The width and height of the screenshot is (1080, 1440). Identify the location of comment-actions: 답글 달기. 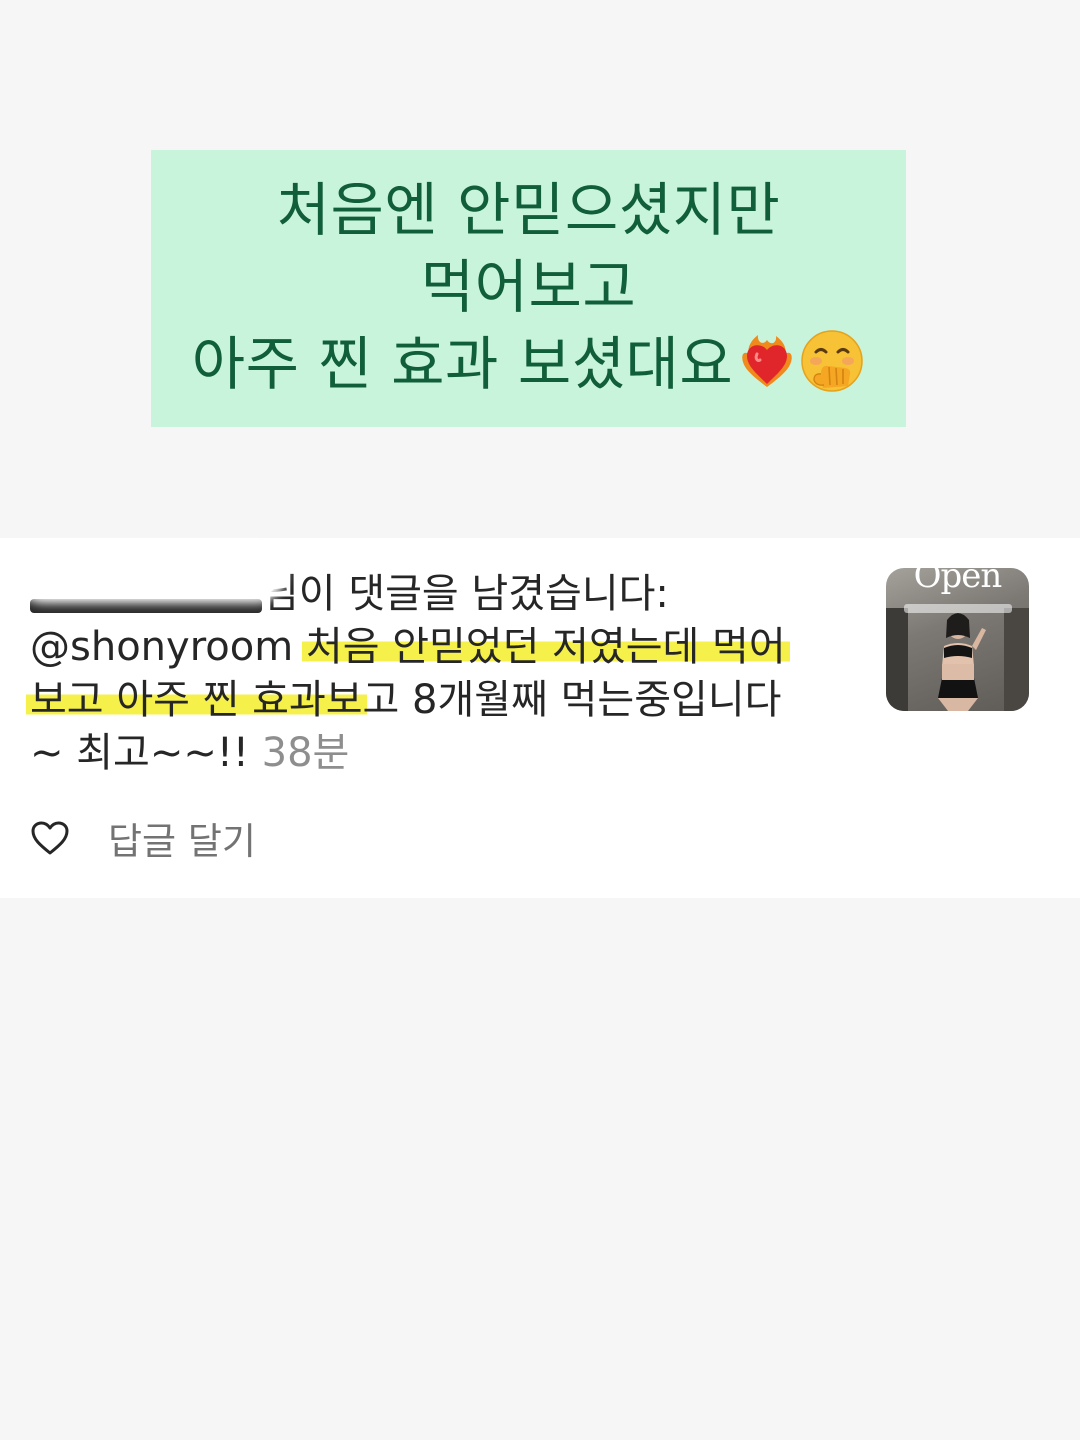
(143, 839).